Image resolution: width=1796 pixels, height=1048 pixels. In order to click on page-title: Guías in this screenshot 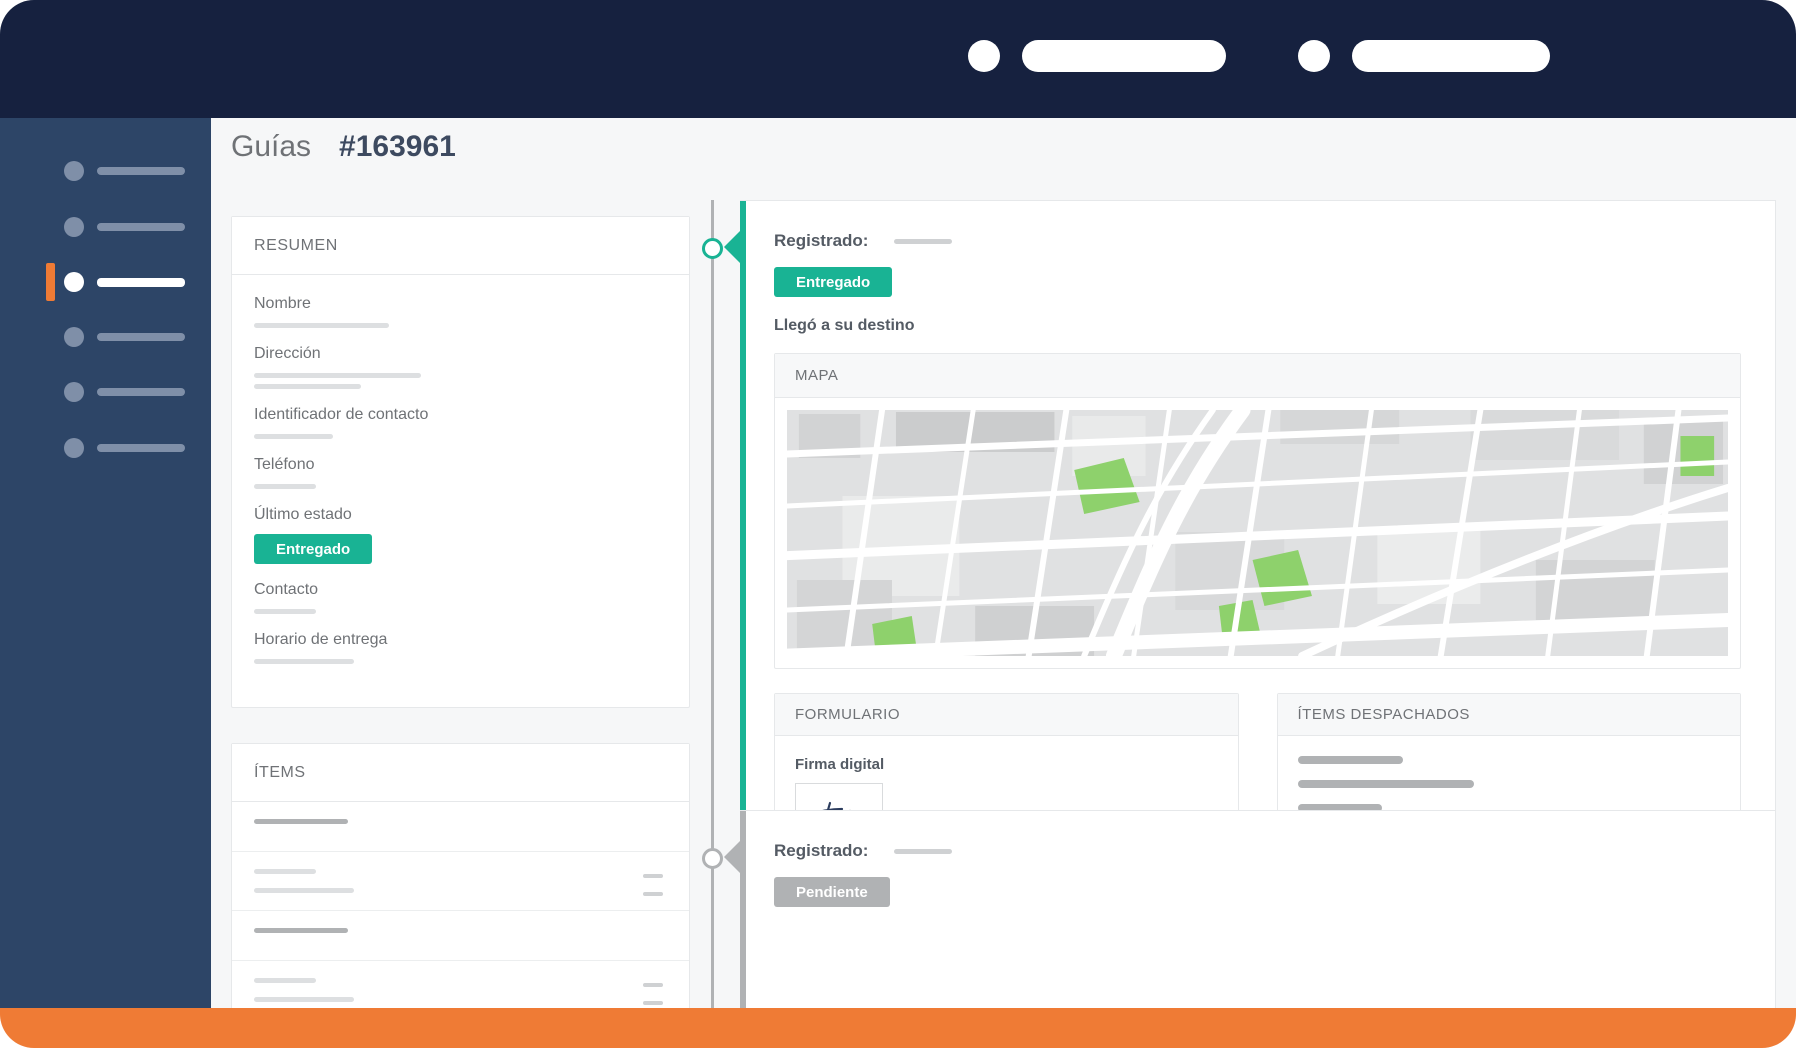, I will do `click(271, 146)`.